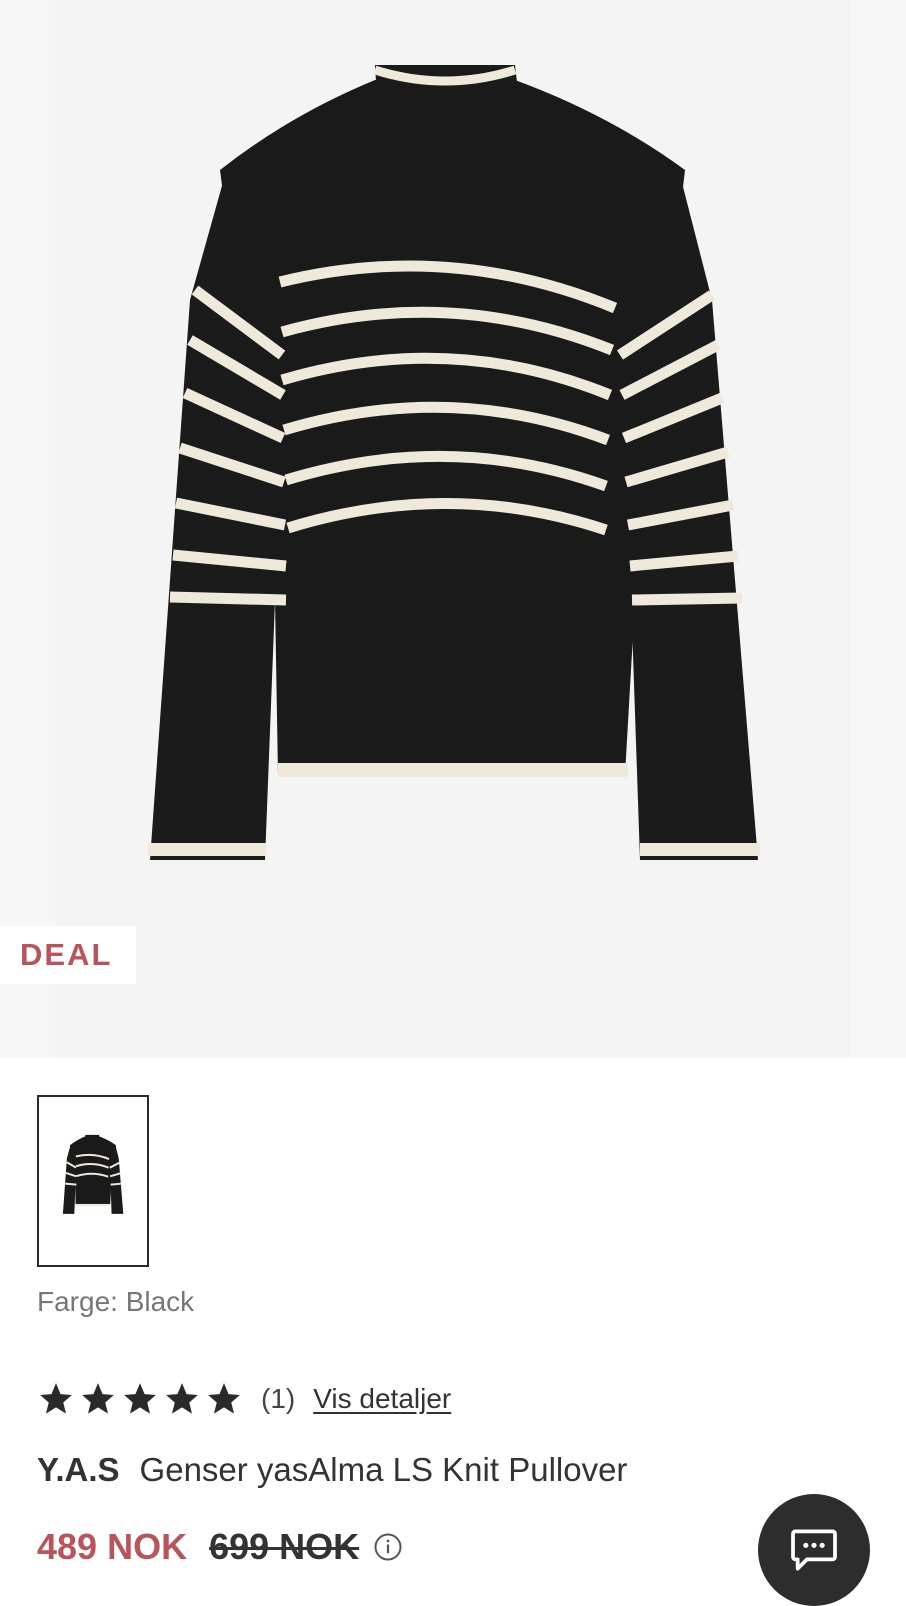 This screenshot has height=1606, width=906. What do you see at coordinates (382, 1399) in the screenshot?
I see `details-link: Vis detaljer` at bounding box center [382, 1399].